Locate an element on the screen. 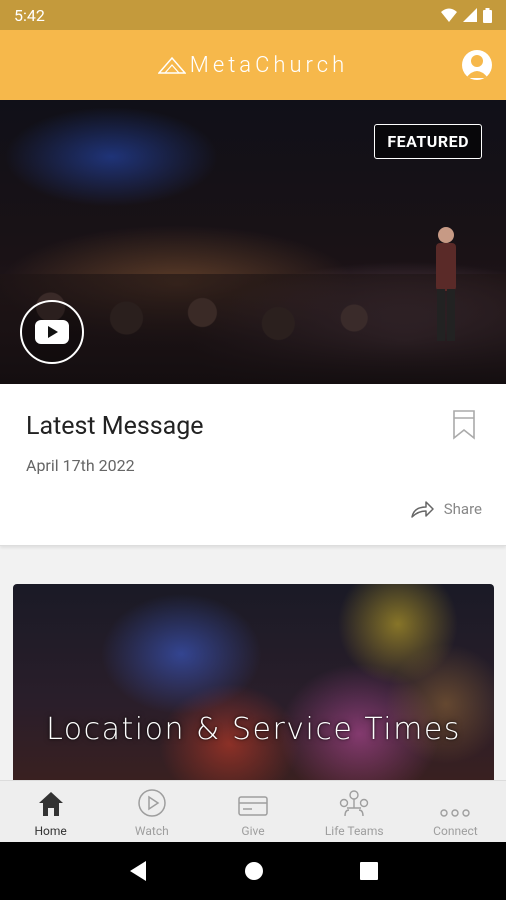  nav-connect: Connect is located at coordinates (455, 811).